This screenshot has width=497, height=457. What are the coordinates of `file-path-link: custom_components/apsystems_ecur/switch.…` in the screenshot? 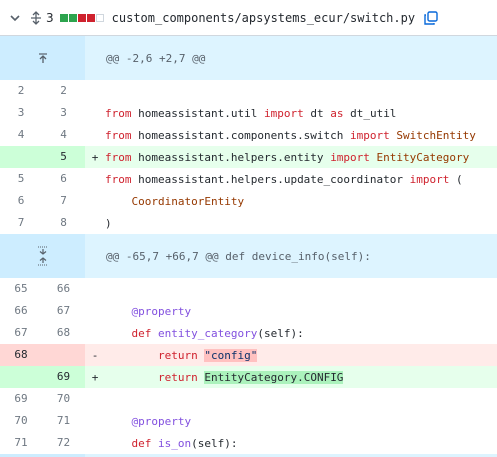 It's located at (263, 18).